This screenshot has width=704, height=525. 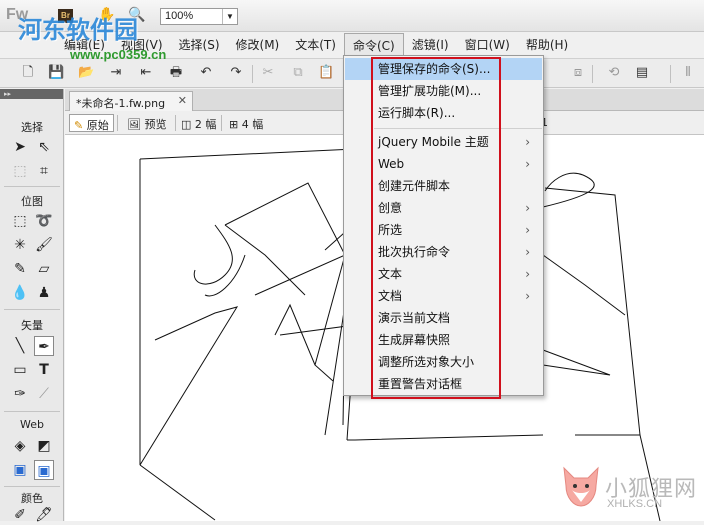 What do you see at coordinates (44, 147) in the screenshot?
I see `subselect-tool-icon: ⇖` at bounding box center [44, 147].